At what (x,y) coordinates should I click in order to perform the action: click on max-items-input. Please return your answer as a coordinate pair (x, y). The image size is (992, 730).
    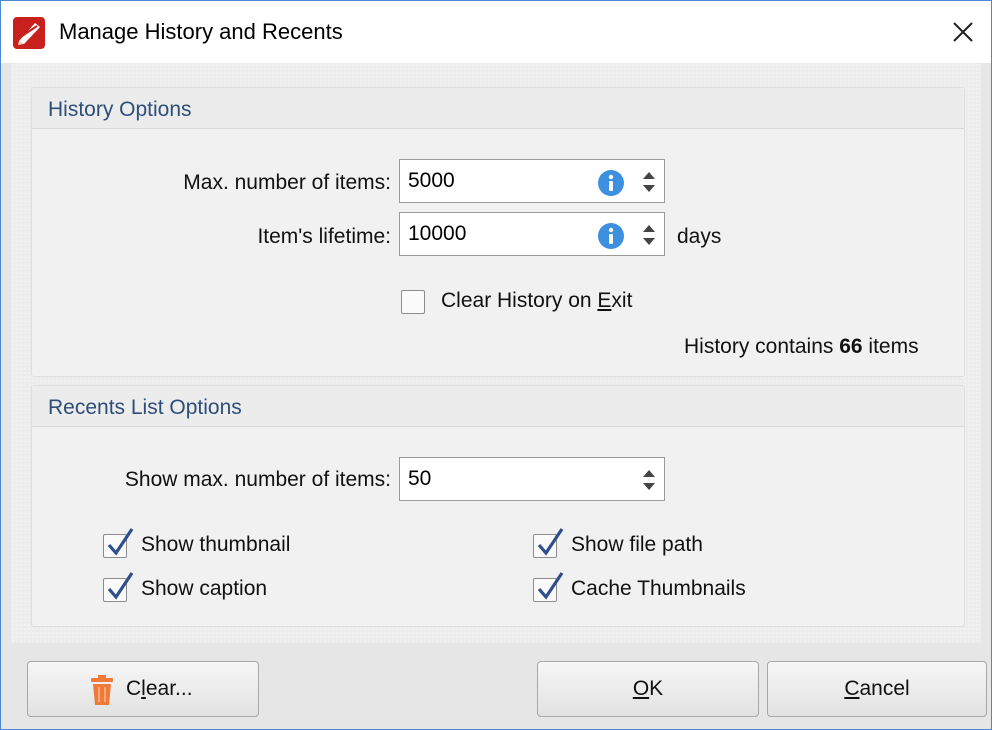
    Looking at the image, I should click on (493, 181).